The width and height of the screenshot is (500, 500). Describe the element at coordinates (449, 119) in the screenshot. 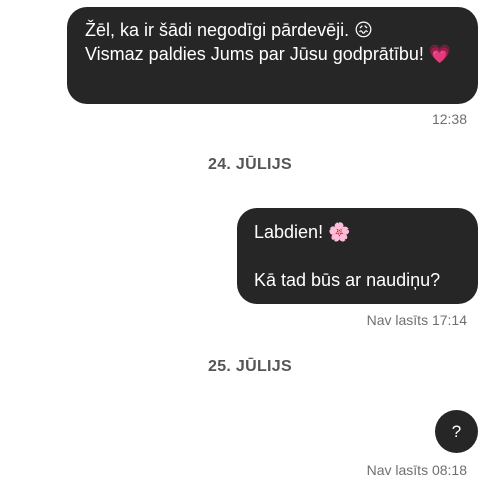

I see `message-timestamp: 12:38` at that location.